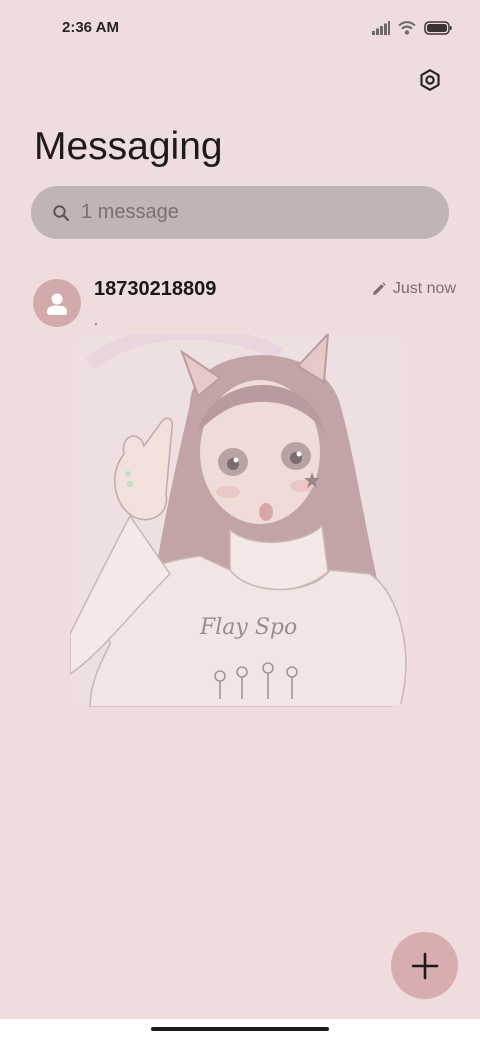 The image size is (480, 1040). I want to click on status-time: 2:36 AM, so click(90, 27).